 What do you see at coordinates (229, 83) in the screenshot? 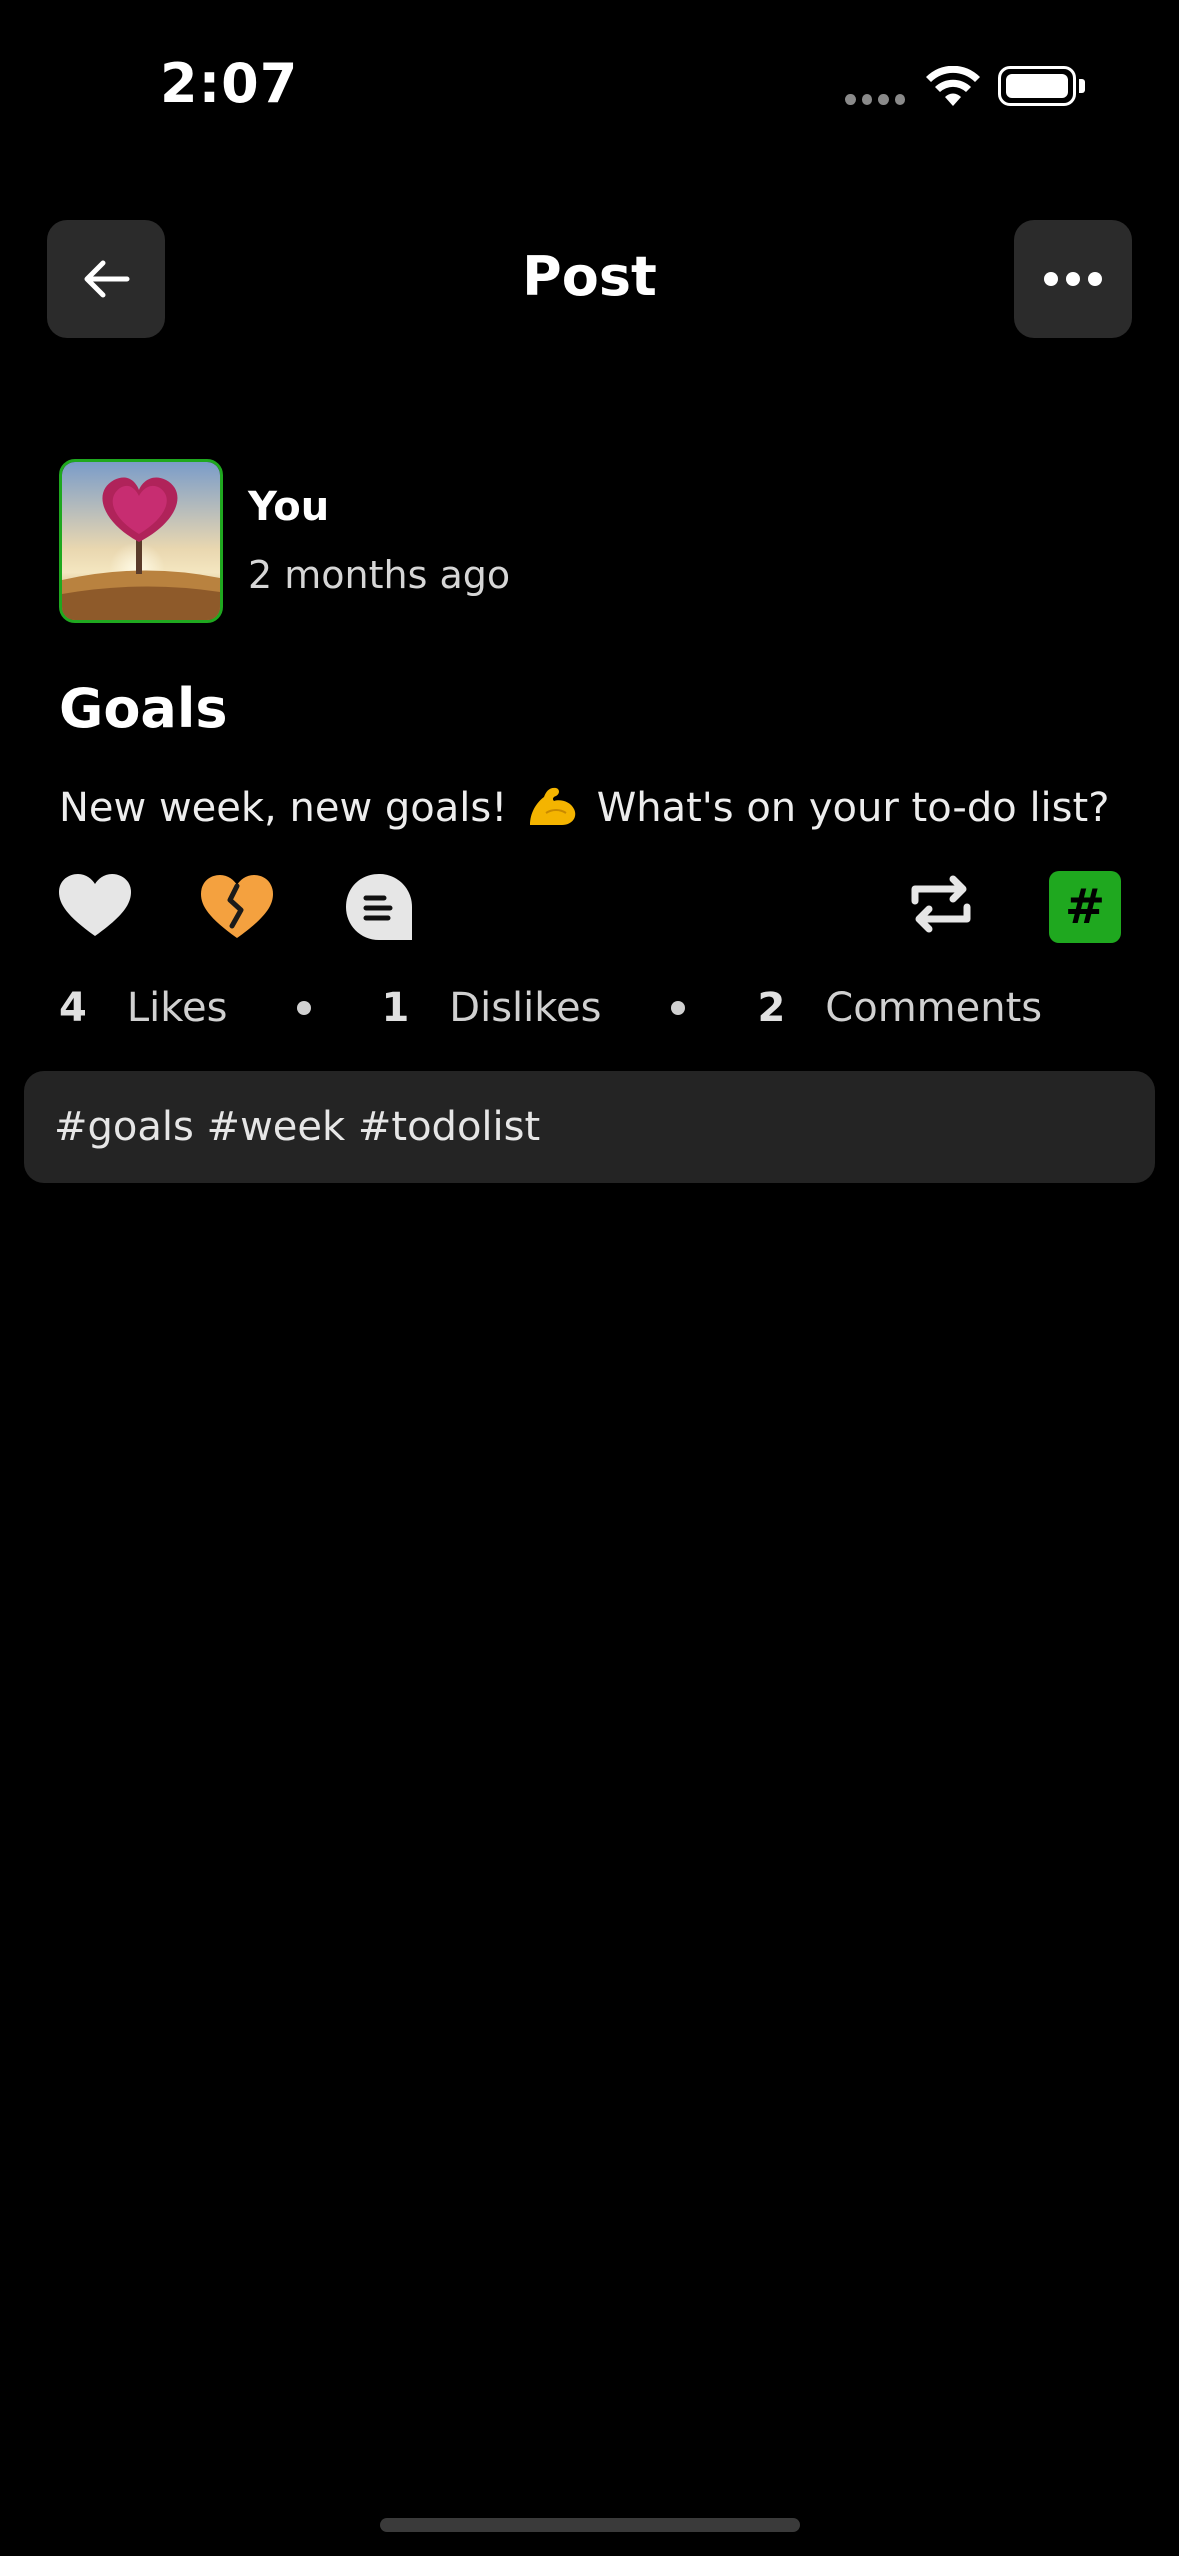
I see `status-time: 2:07` at bounding box center [229, 83].